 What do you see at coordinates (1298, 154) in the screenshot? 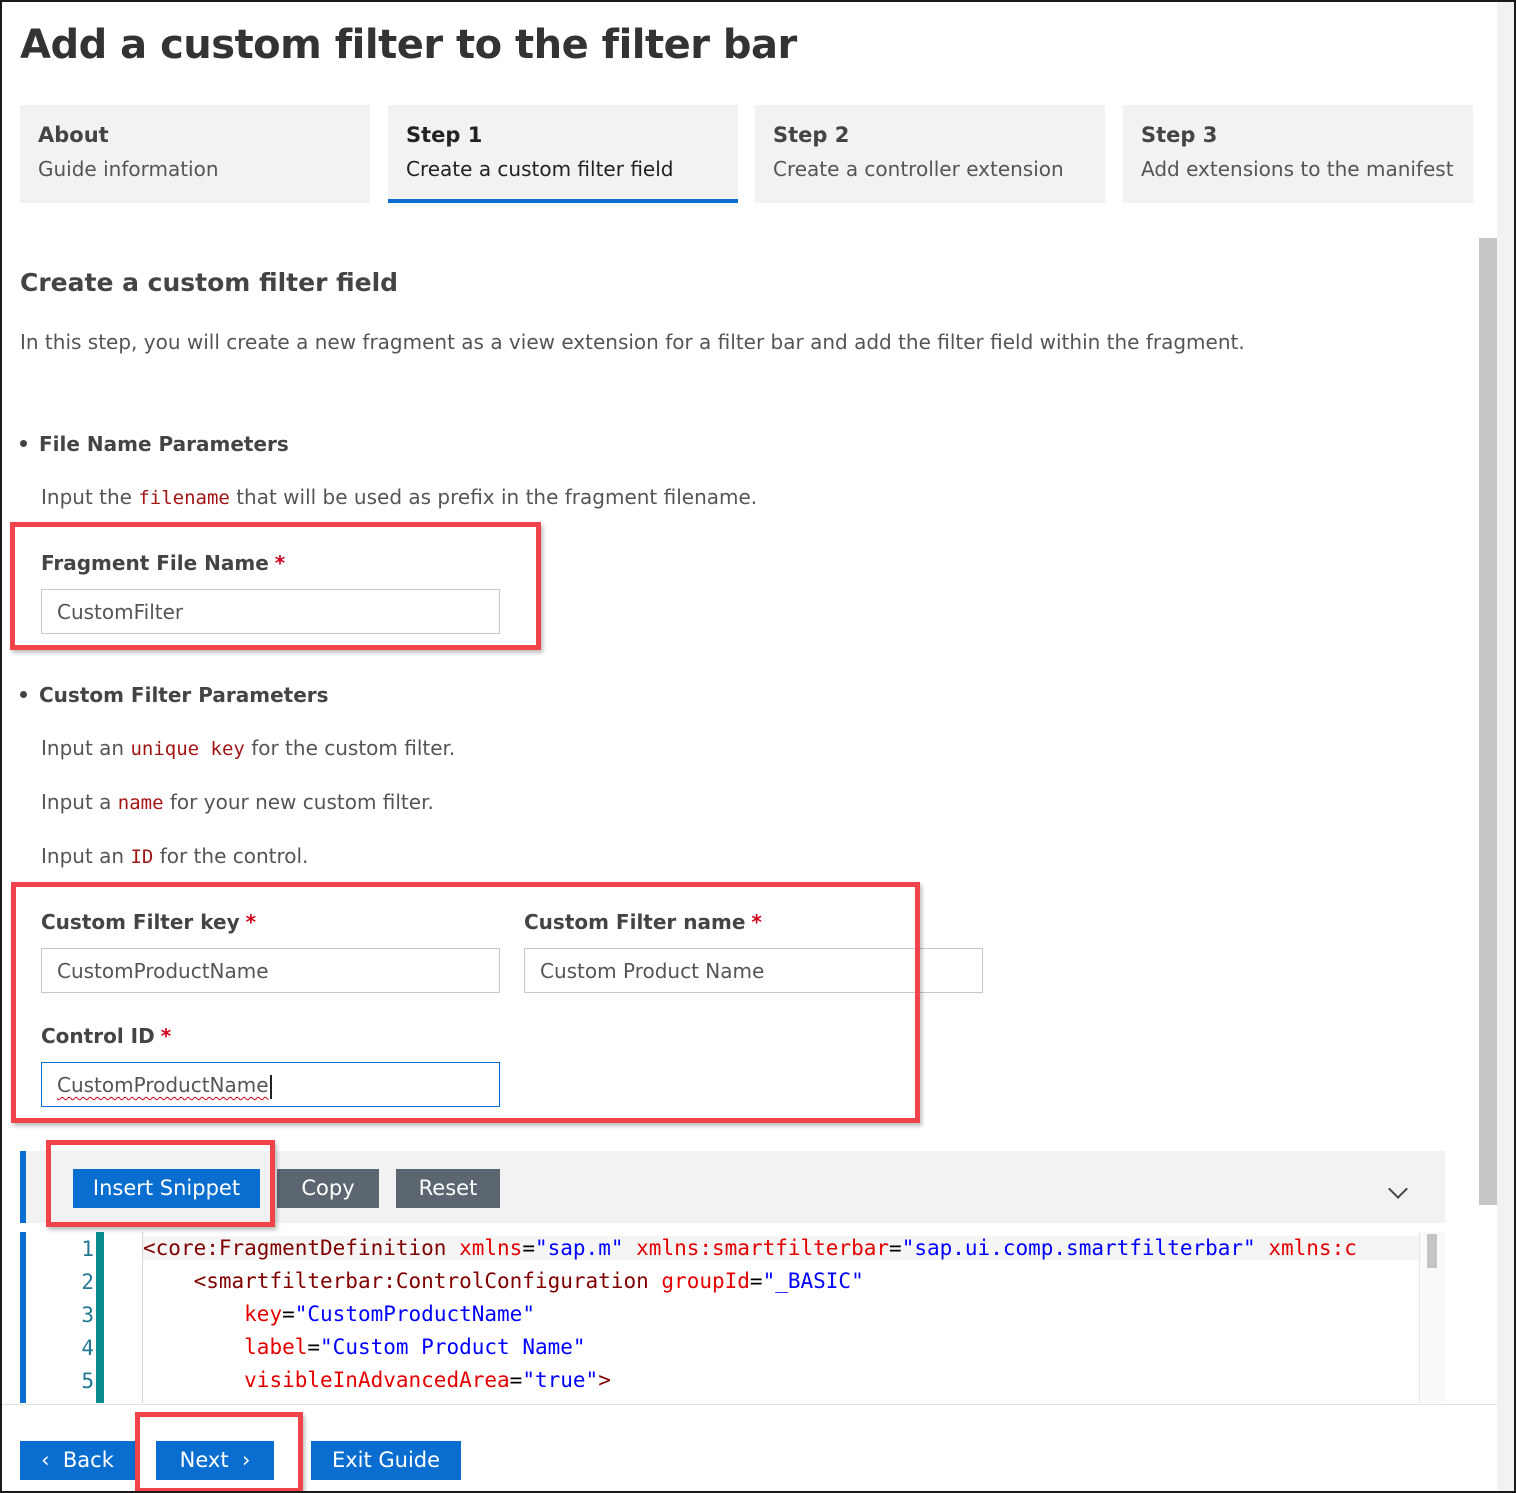
I see `tab-step-3: Step 3 Add extensions to the manifest` at bounding box center [1298, 154].